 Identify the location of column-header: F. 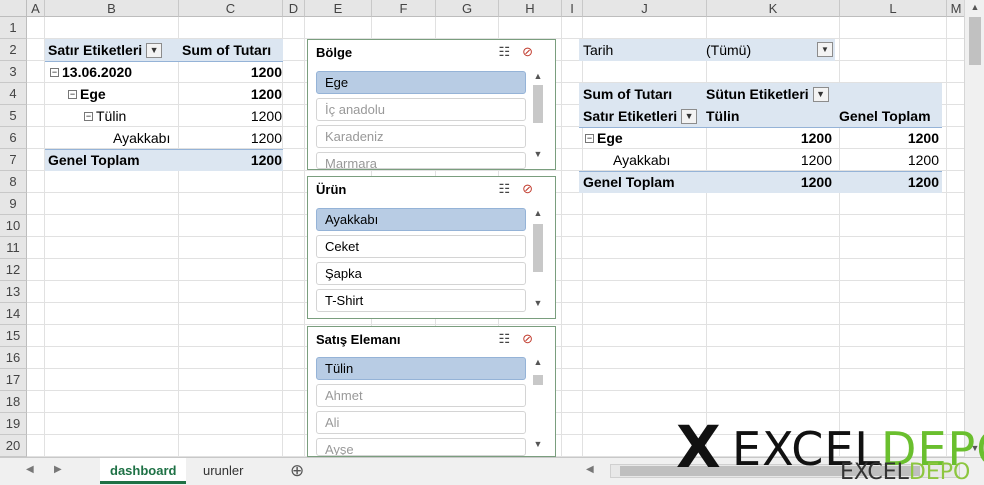
(404, 8).